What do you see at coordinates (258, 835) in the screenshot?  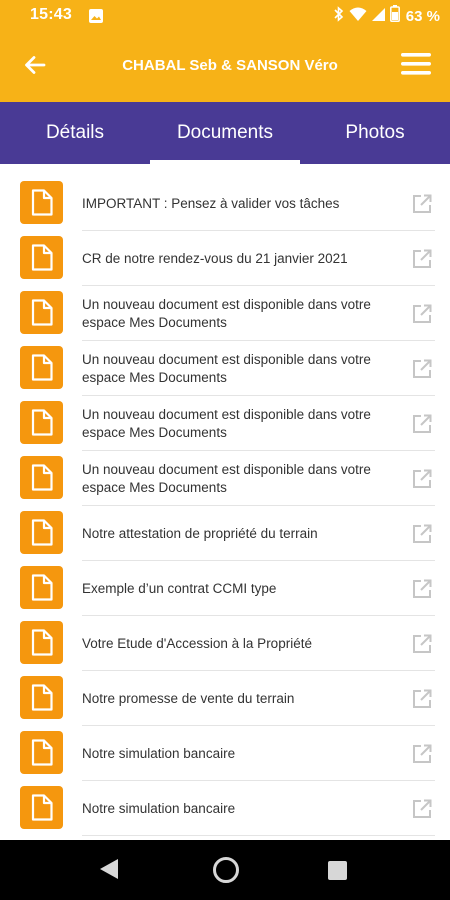 I see `row-divider` at bounding box center [258, 835].